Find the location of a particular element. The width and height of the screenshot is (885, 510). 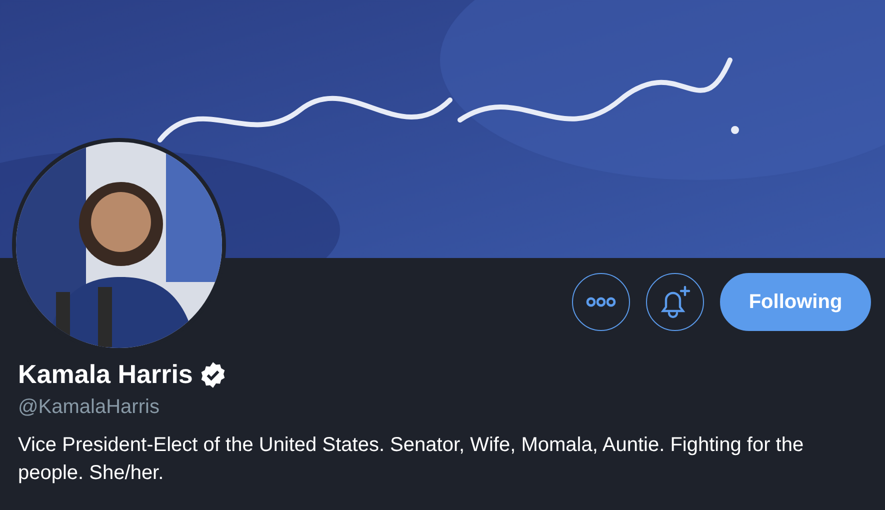

more-button is located at coordinates (601, 302).